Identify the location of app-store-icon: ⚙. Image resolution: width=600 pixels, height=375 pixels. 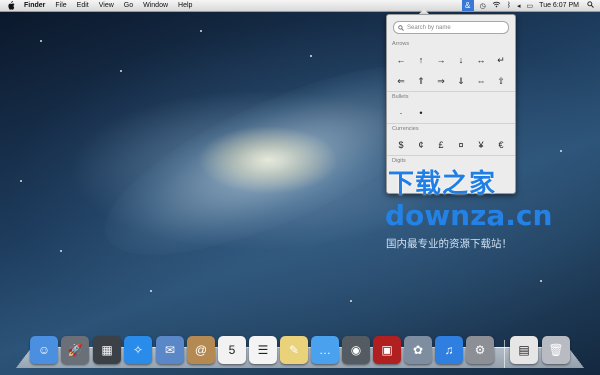
(480, 350).